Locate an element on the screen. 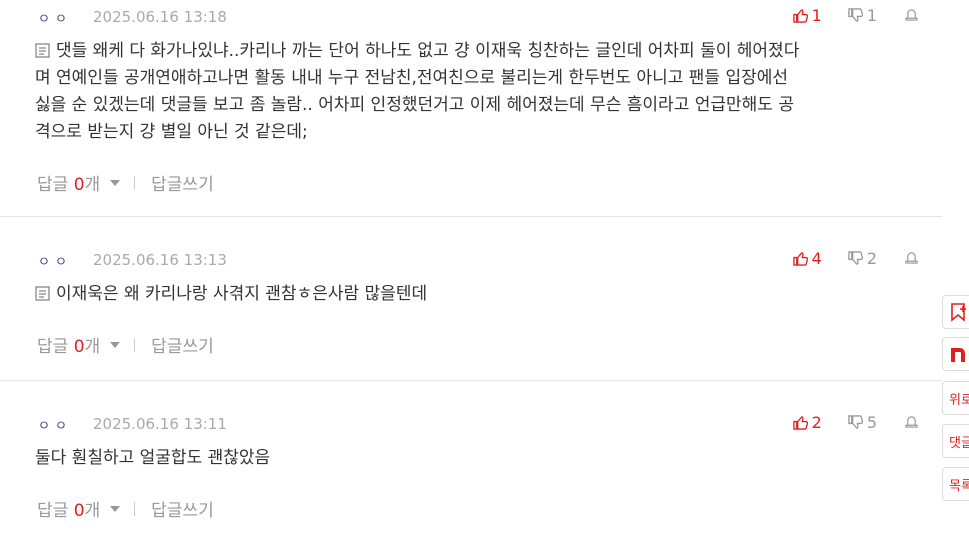  comment-line: 격으로 받는지 걍 별일 아닌 것 같은데; is located at coordinates (171, 132).